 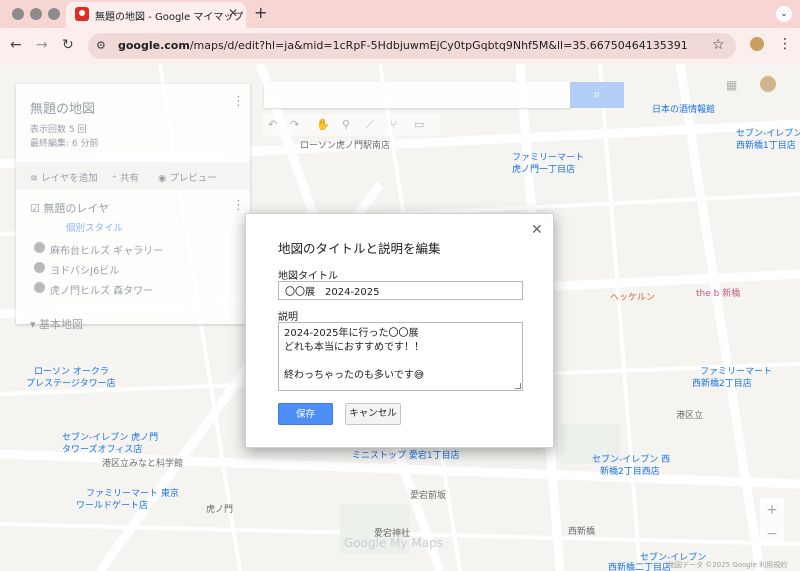 I want to click on panel-actions: ≋ レイヤを追加 ⁺ 共有 ◉ プレビュー, so click(x=133, y=176).